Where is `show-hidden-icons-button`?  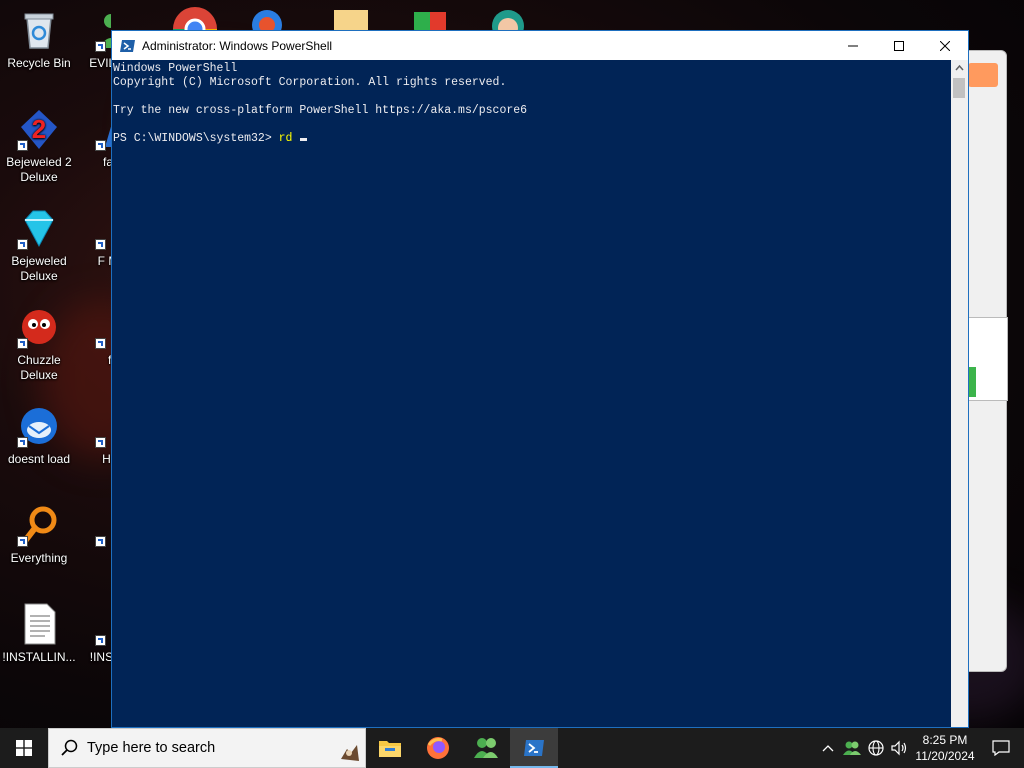 show-hidden-icons-button is located at coordinates (828, 748).